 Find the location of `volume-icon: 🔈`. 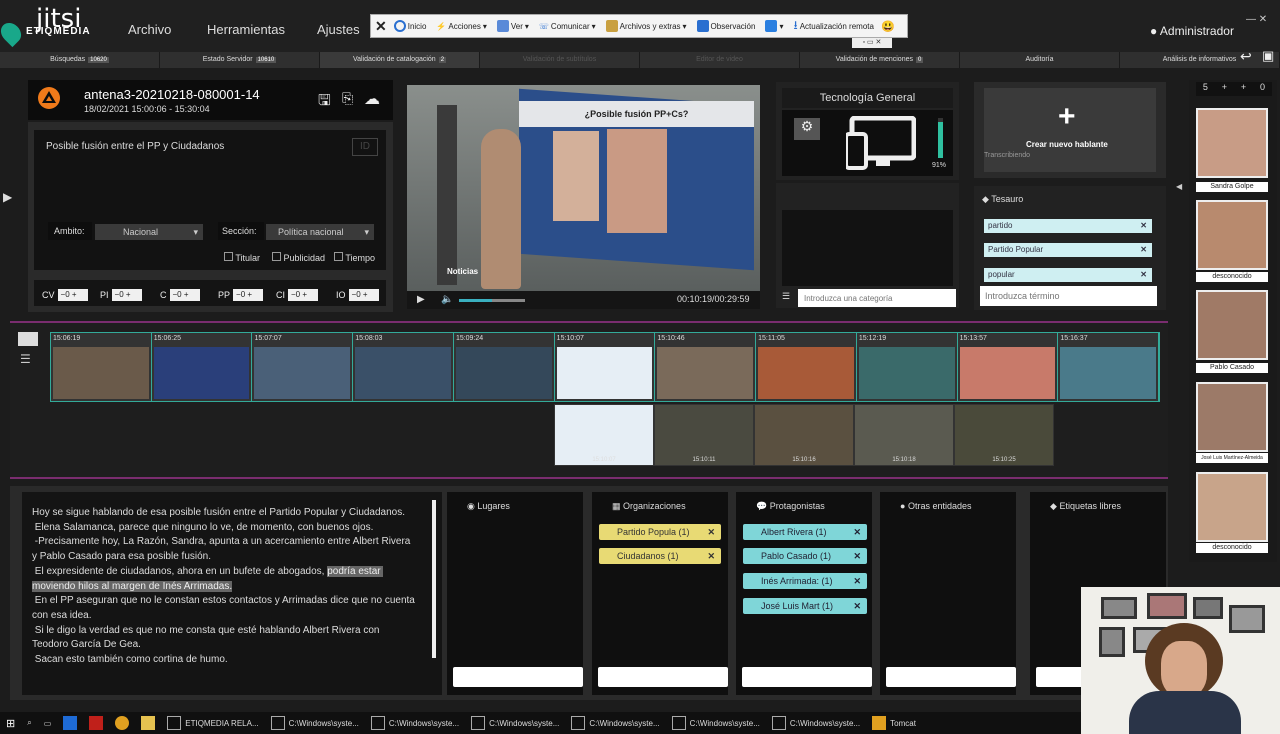

volume-icon: 🔈 is located at coordinates (447, 299).